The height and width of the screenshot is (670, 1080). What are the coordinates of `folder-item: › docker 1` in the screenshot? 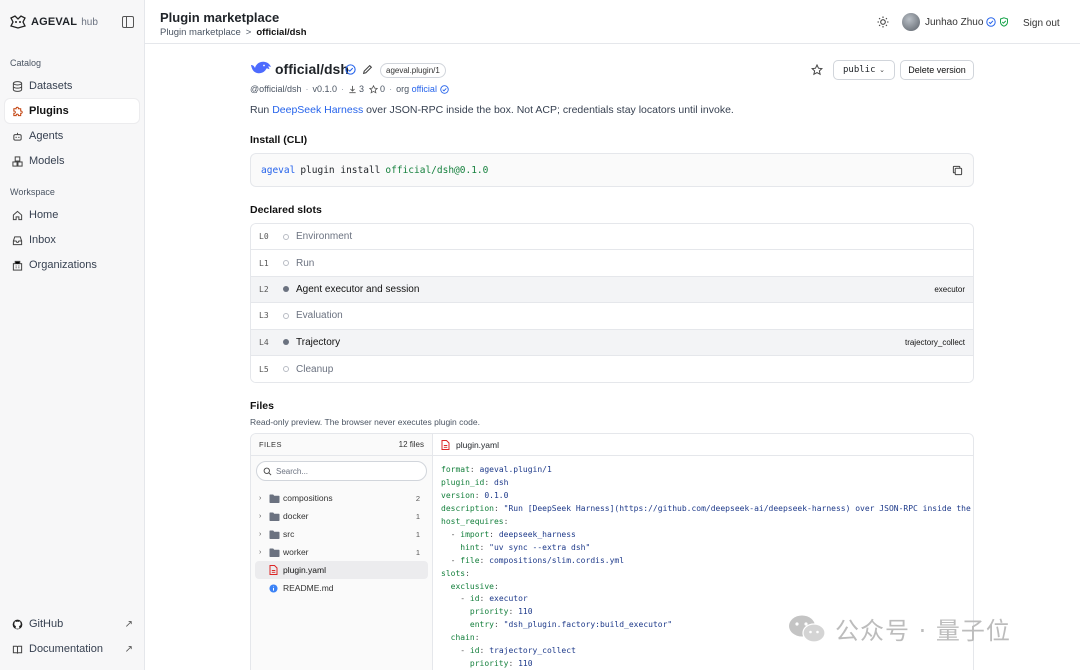 It's located at (341, 516).